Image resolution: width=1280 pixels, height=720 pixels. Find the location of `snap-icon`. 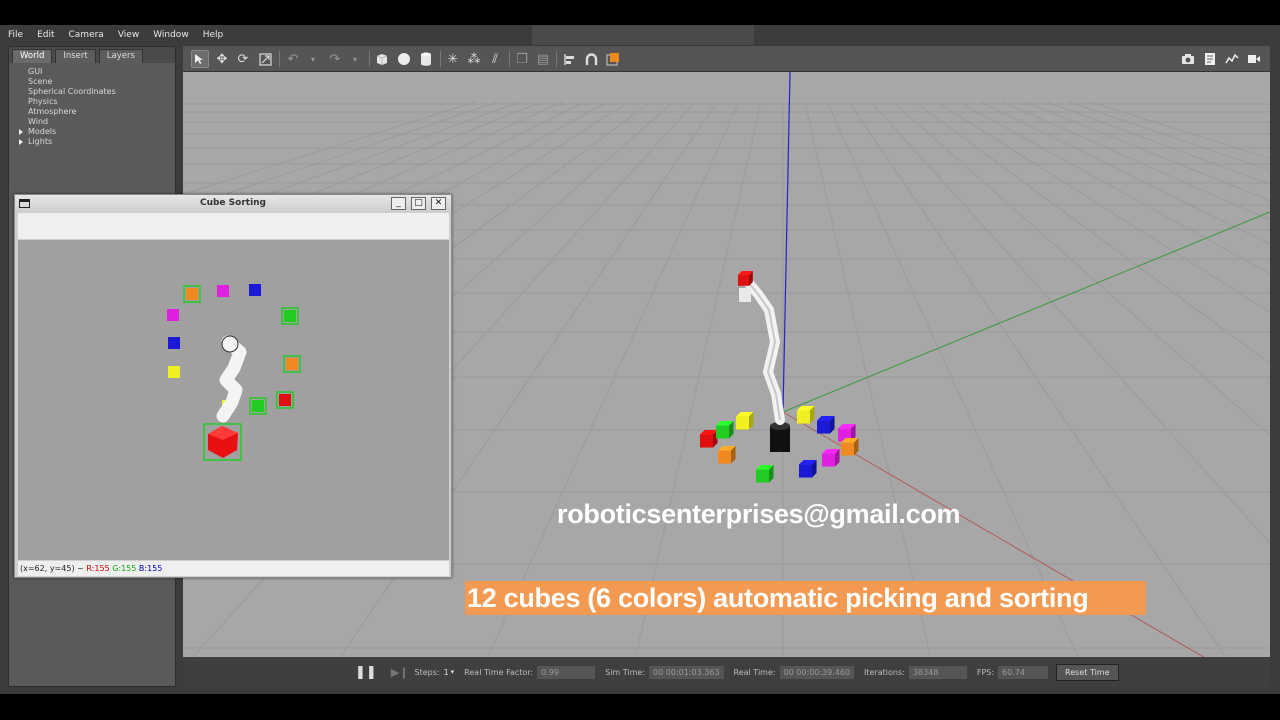

snap-icon is located at coordinates (591, 59).